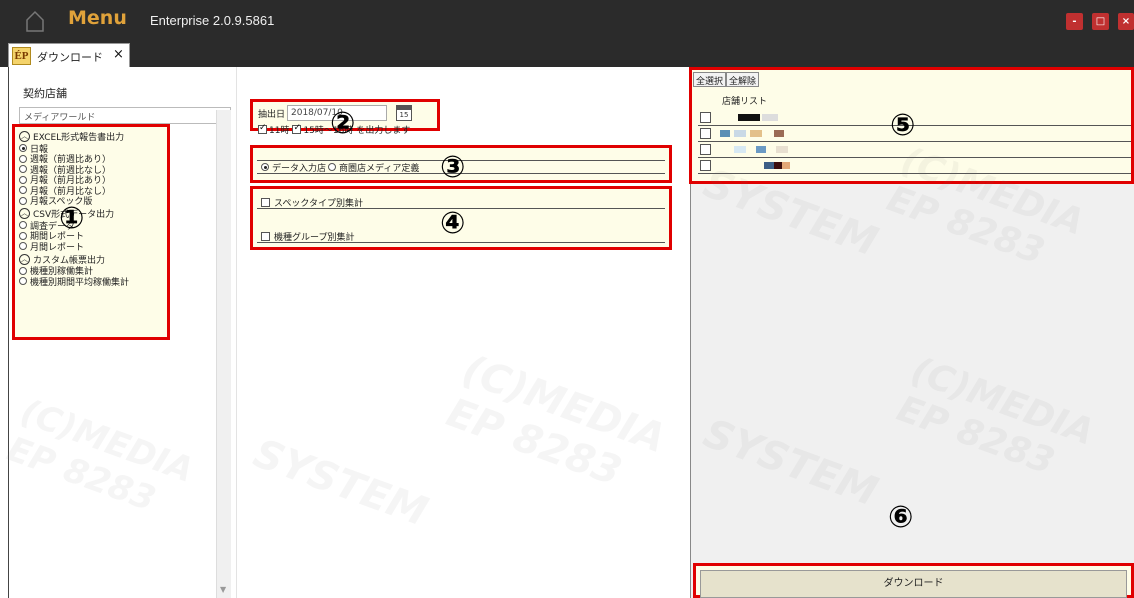 Image resolution: width=1134 pixels, height=598 pixels. What do you see at coordinates (343, 123) in the screenshot?
I see `marker-2: ②` at bounding box center [343, 123].